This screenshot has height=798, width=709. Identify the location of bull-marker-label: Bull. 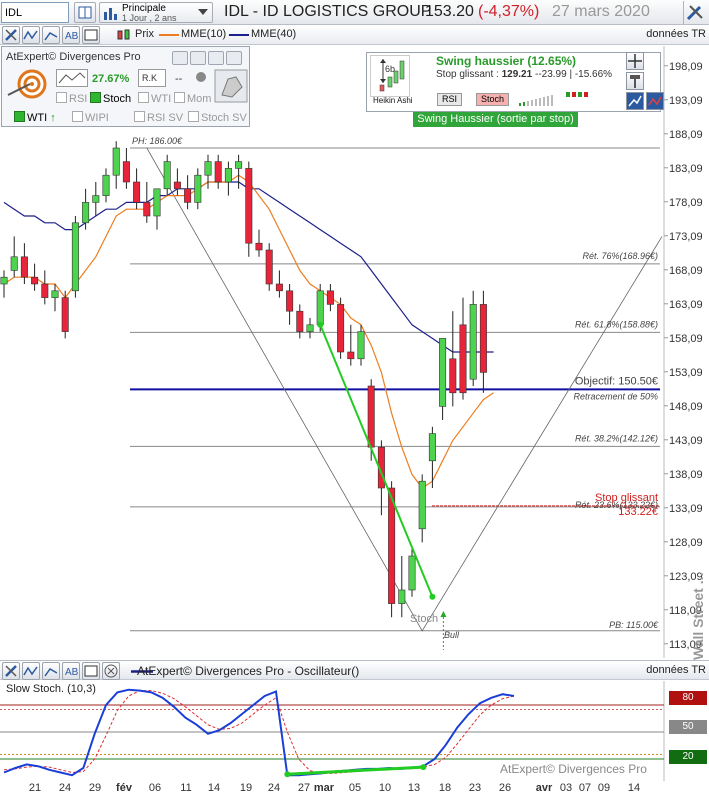
(452, 635).